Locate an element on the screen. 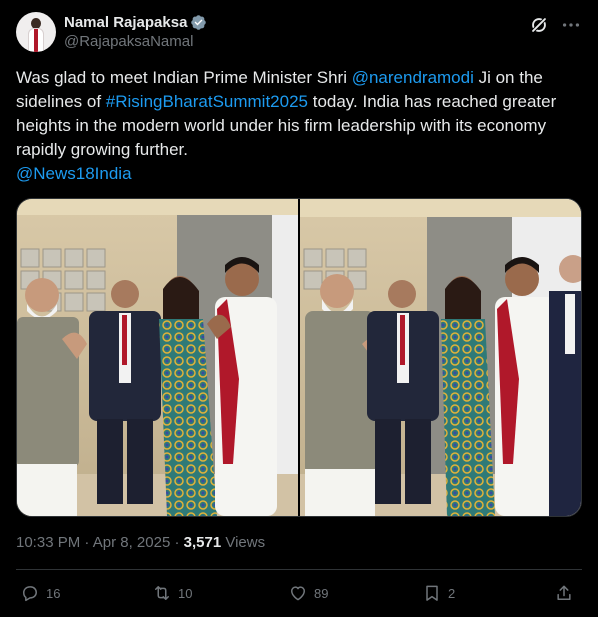 The image size is (598, 617). mention-news18india: @News18India is located at coordinates (74, 173).